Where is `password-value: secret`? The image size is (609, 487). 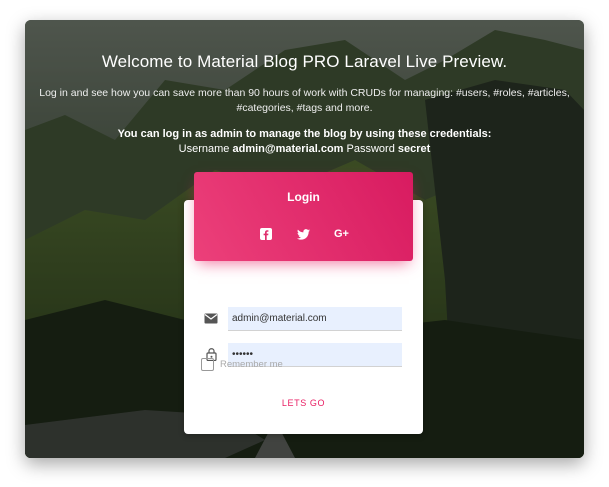 password-value: secret is located at coordinates (414, 149).